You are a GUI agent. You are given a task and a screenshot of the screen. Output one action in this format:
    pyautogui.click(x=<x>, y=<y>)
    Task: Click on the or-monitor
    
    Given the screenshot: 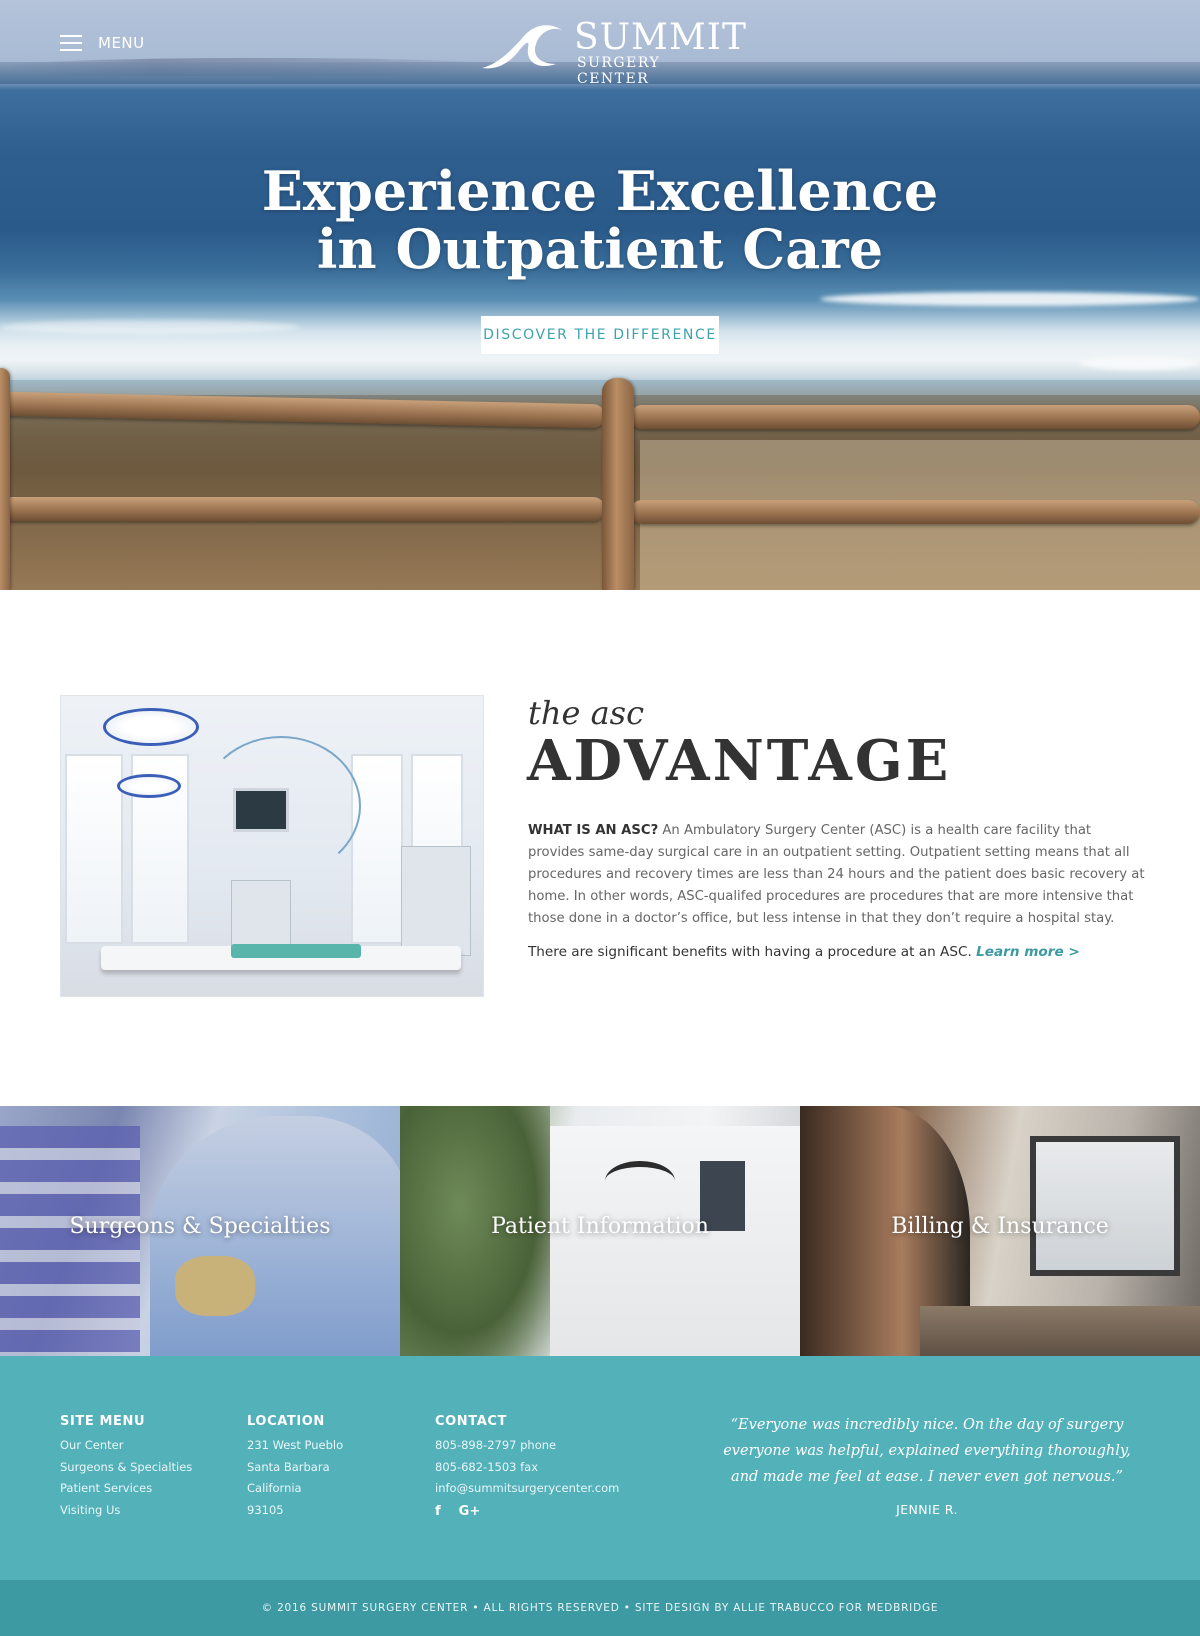 What is the action you would take?
    pyautogui.click(x=261, y=810)
    